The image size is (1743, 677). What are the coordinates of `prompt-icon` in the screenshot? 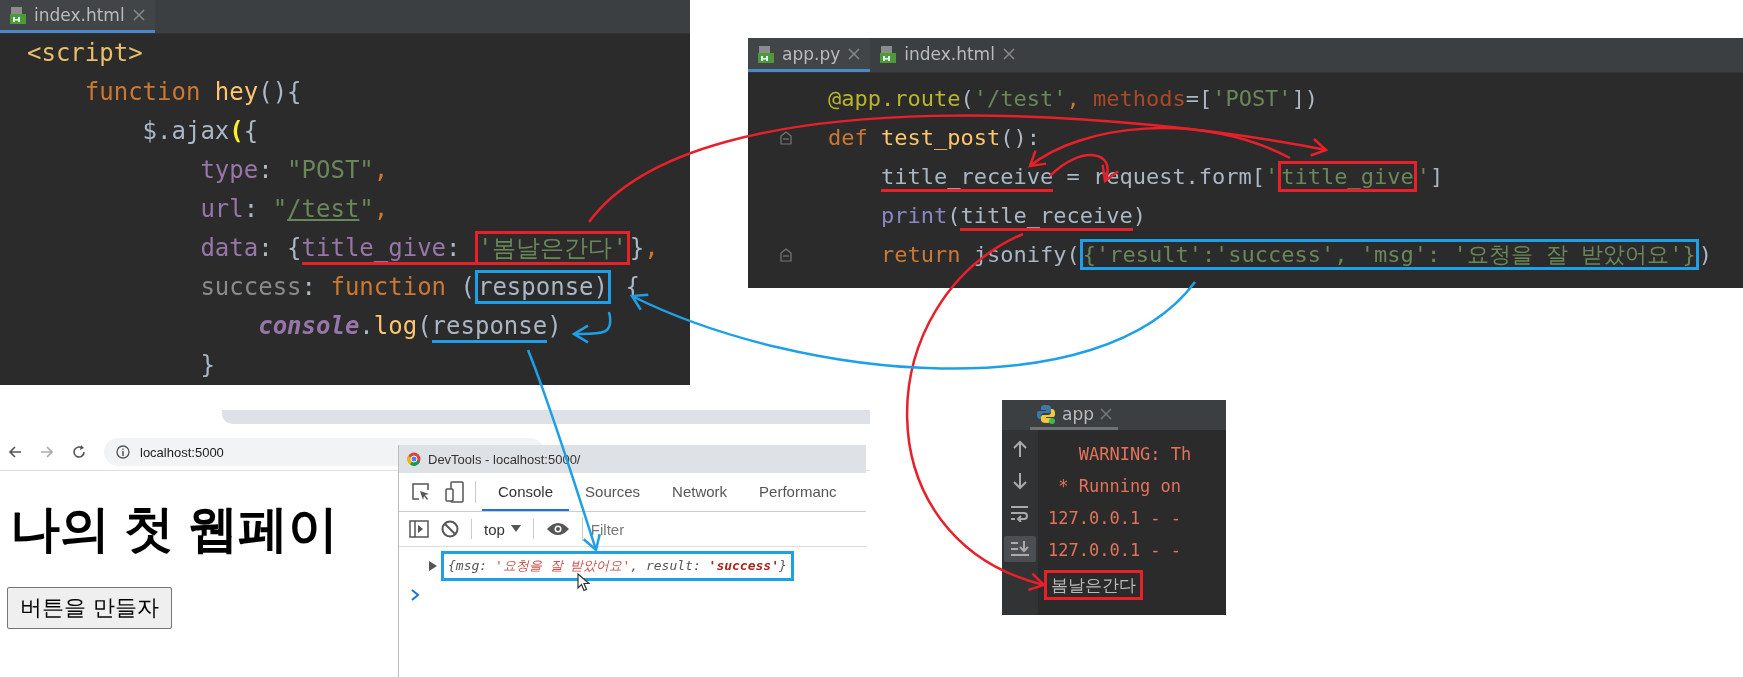 It's located at (415, 595).